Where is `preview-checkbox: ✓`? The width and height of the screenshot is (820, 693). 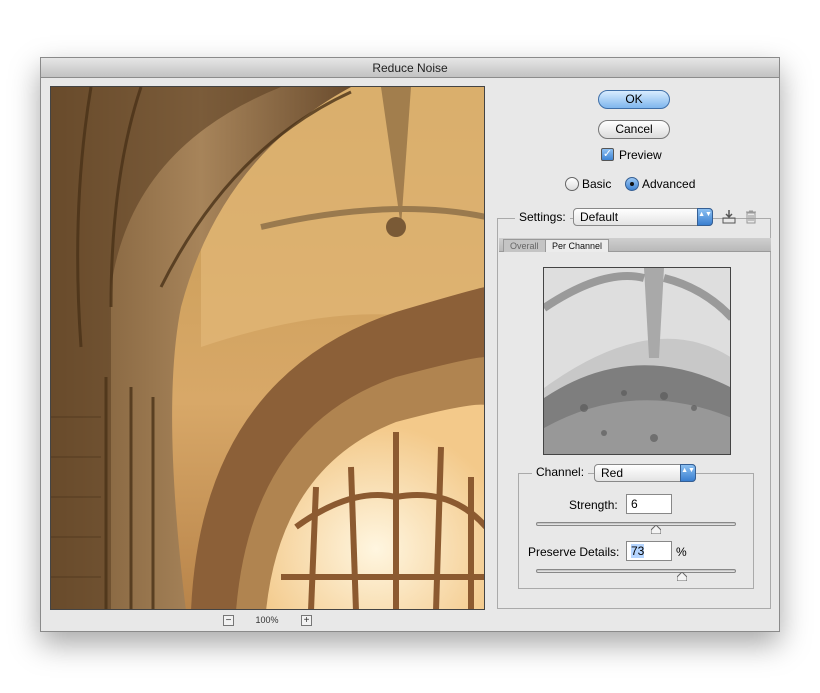 preview-checkbox: ✓ is located at coordinates (607, 154).